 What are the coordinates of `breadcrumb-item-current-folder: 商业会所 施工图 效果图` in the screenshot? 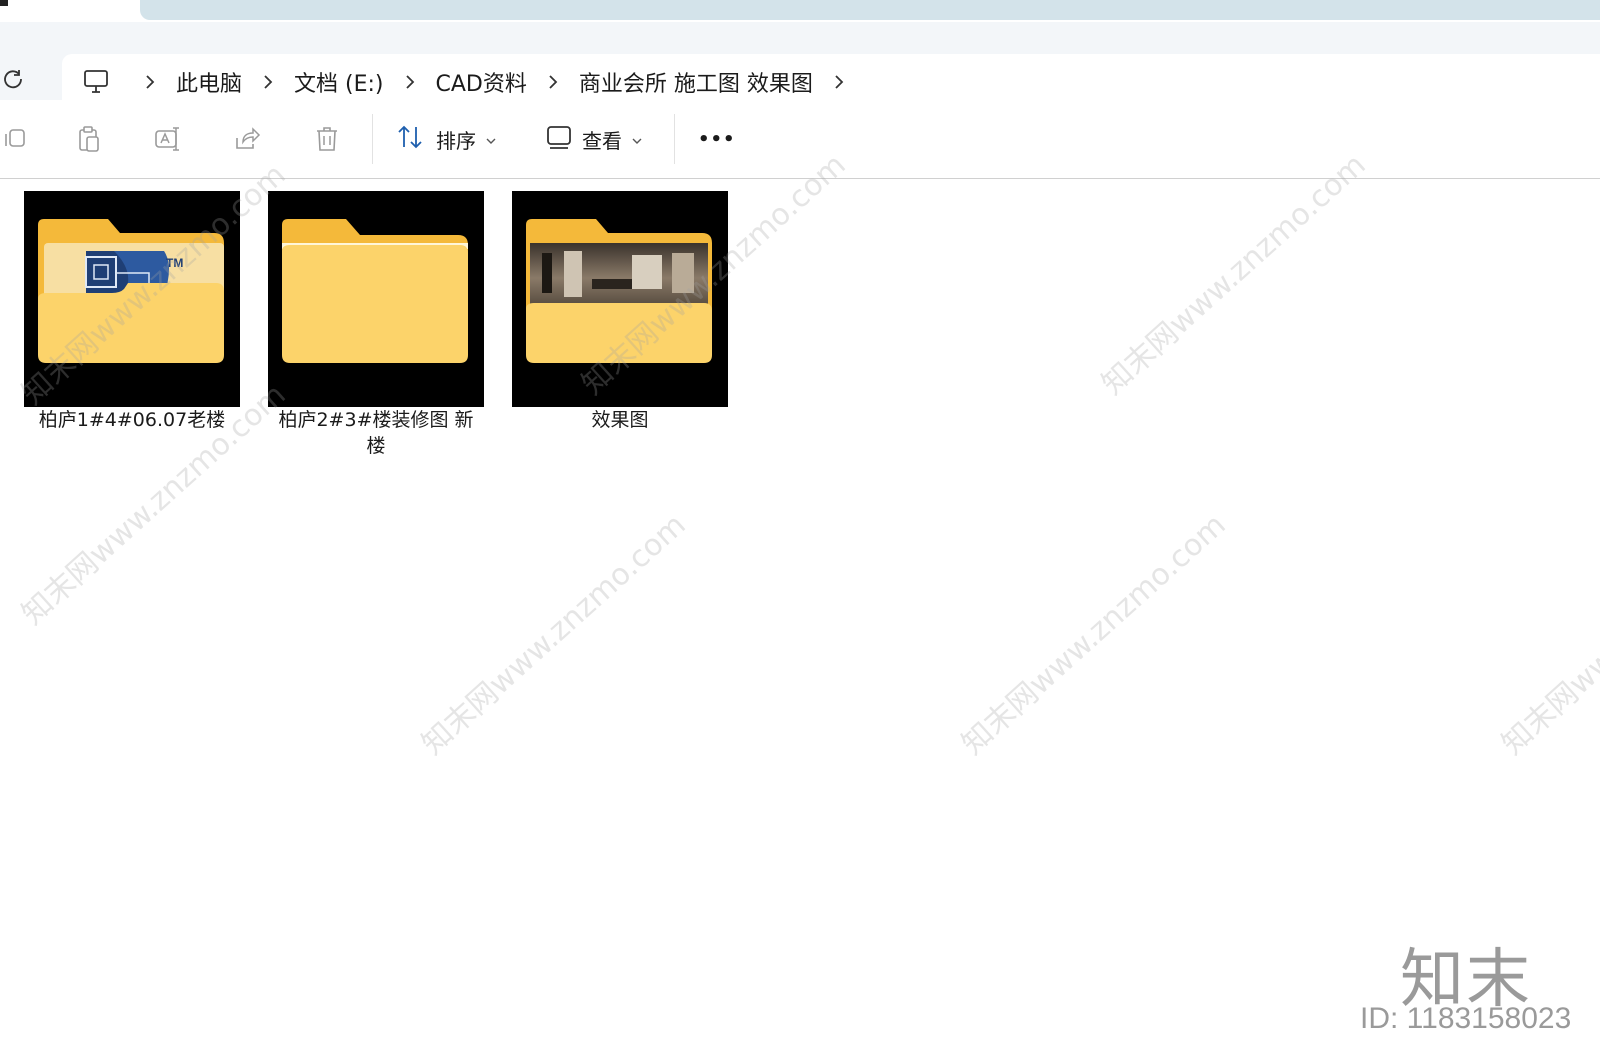 It's located at (696, 82).